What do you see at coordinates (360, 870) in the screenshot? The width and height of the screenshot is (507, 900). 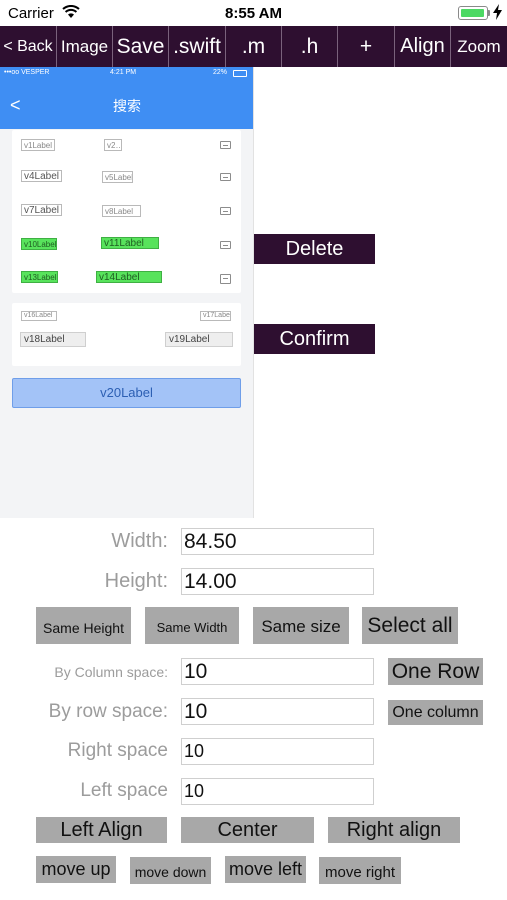 I see `move-right-button: move right` at bounding box center [360, 870].